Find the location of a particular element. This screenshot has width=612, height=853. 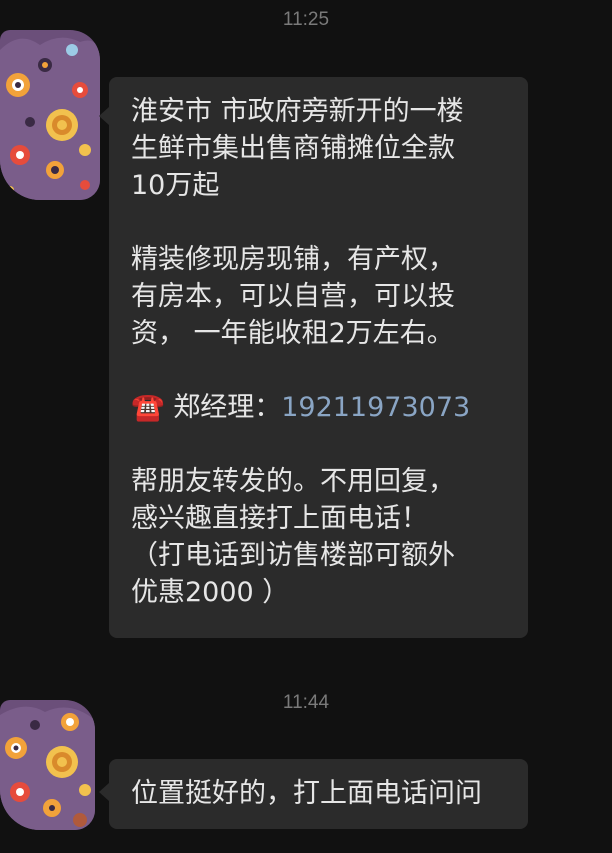

message-text-line: 资， 一年能收租2万左右。 is located at coordinates (292, 333).